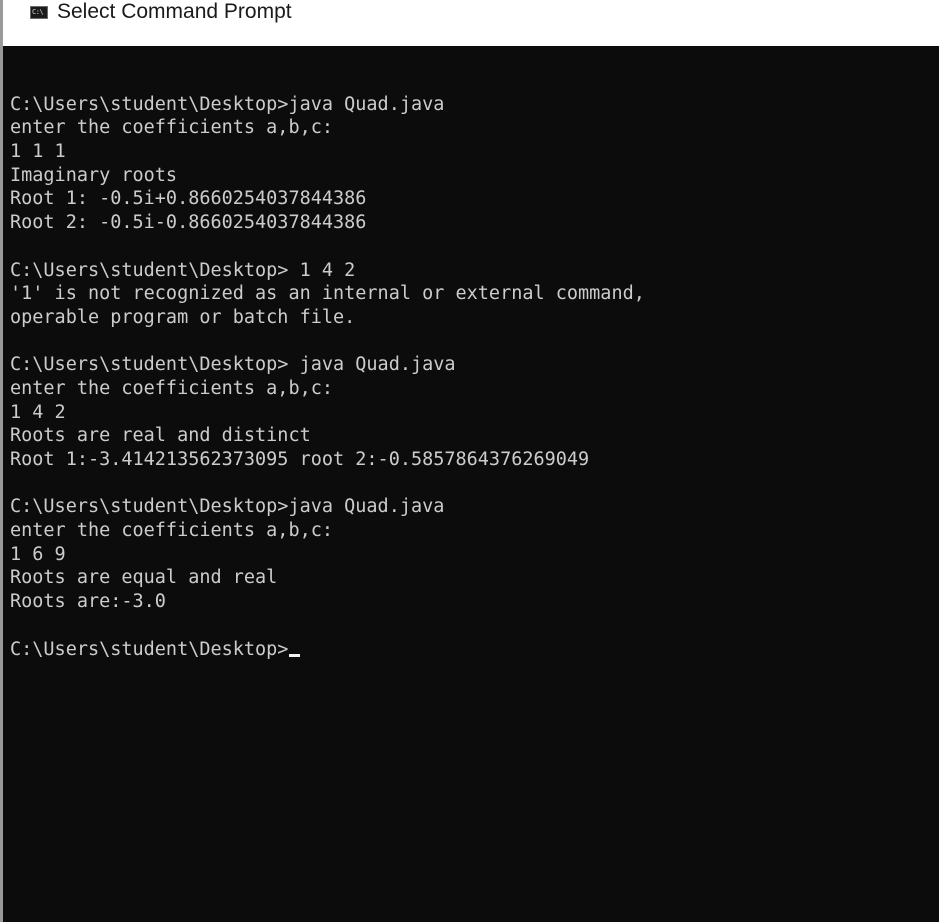 The height and width of the screenshot is (922, 939). I want to click on console-line: Roots are real and distinct, so click(160, 436).